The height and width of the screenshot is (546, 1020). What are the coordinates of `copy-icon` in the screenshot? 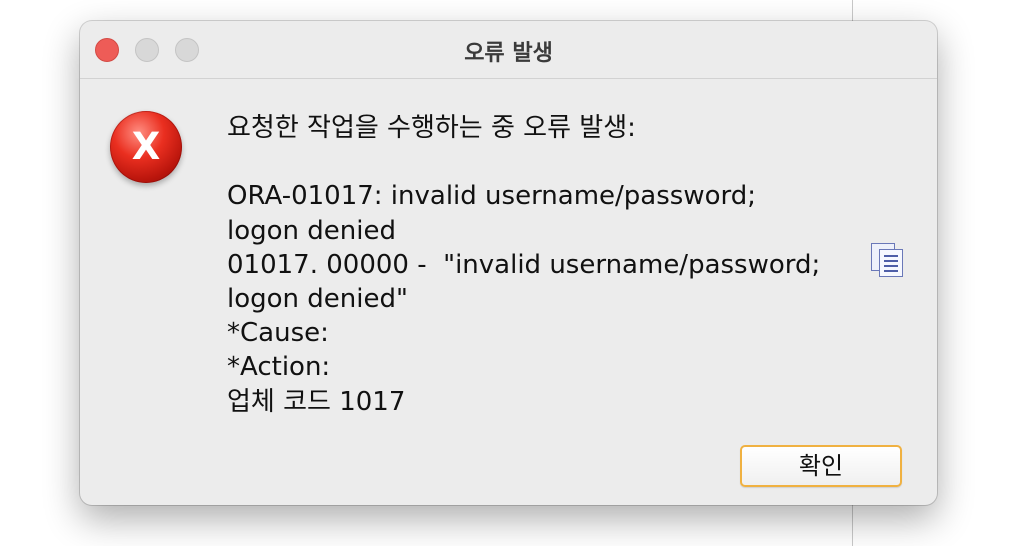 It's located at (888, 260).